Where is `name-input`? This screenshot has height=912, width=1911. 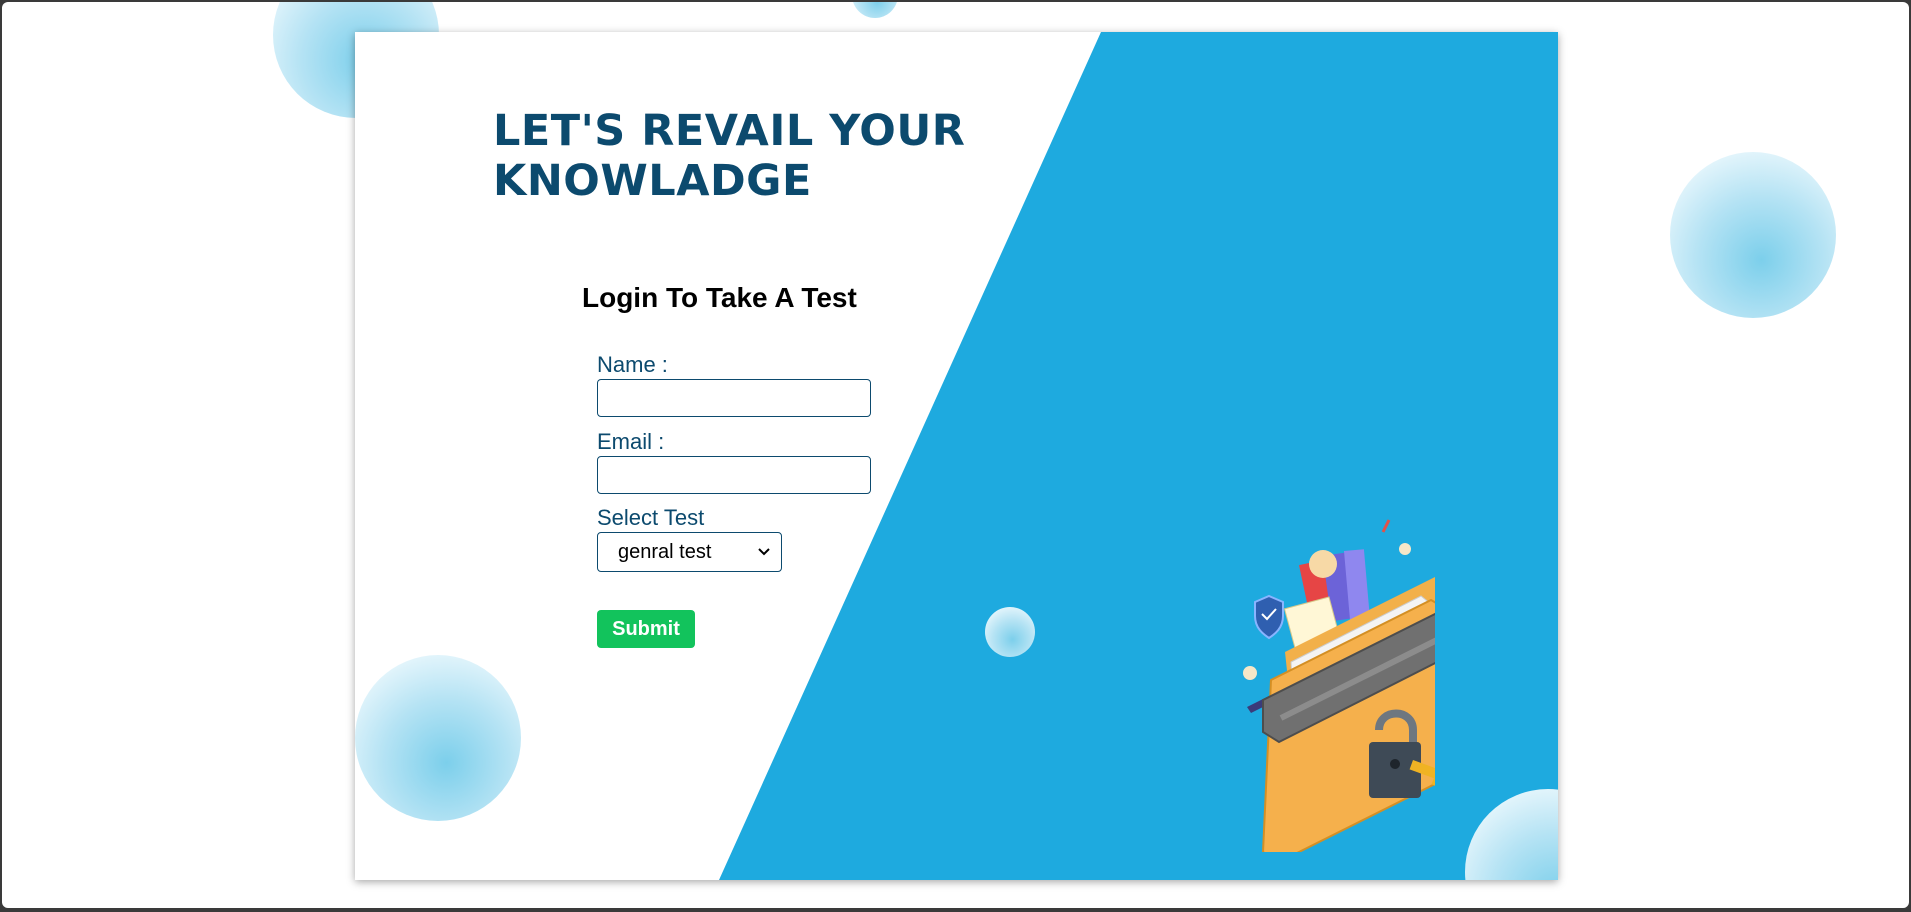
name-input is located at coordinates (734, 398).